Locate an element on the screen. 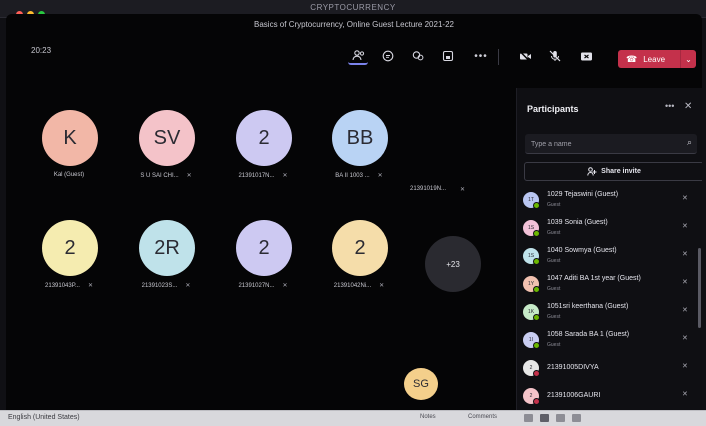 Image resolution: width=706 pixels, height=426 pixels. participant-tile: BB BA II 1003 ... ✕ is located at coordinates (359, 153).